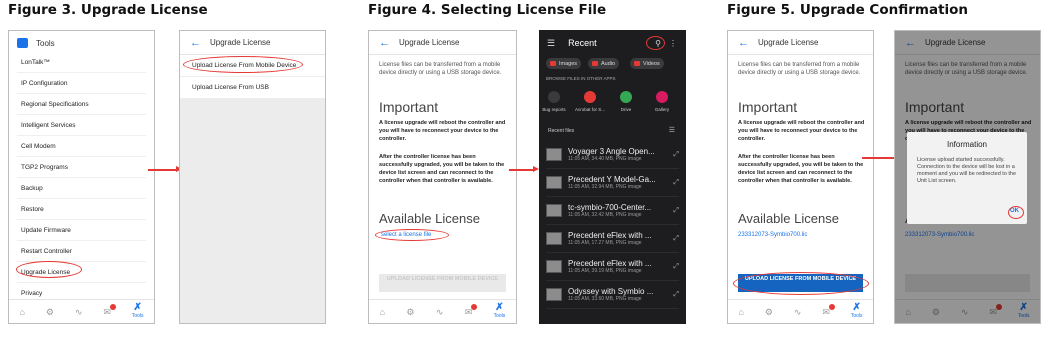  What do you see at coordinates (651, 63) in the screenshot?
I see `chip-videos-label: Videos` at bounding box center [651, 63].